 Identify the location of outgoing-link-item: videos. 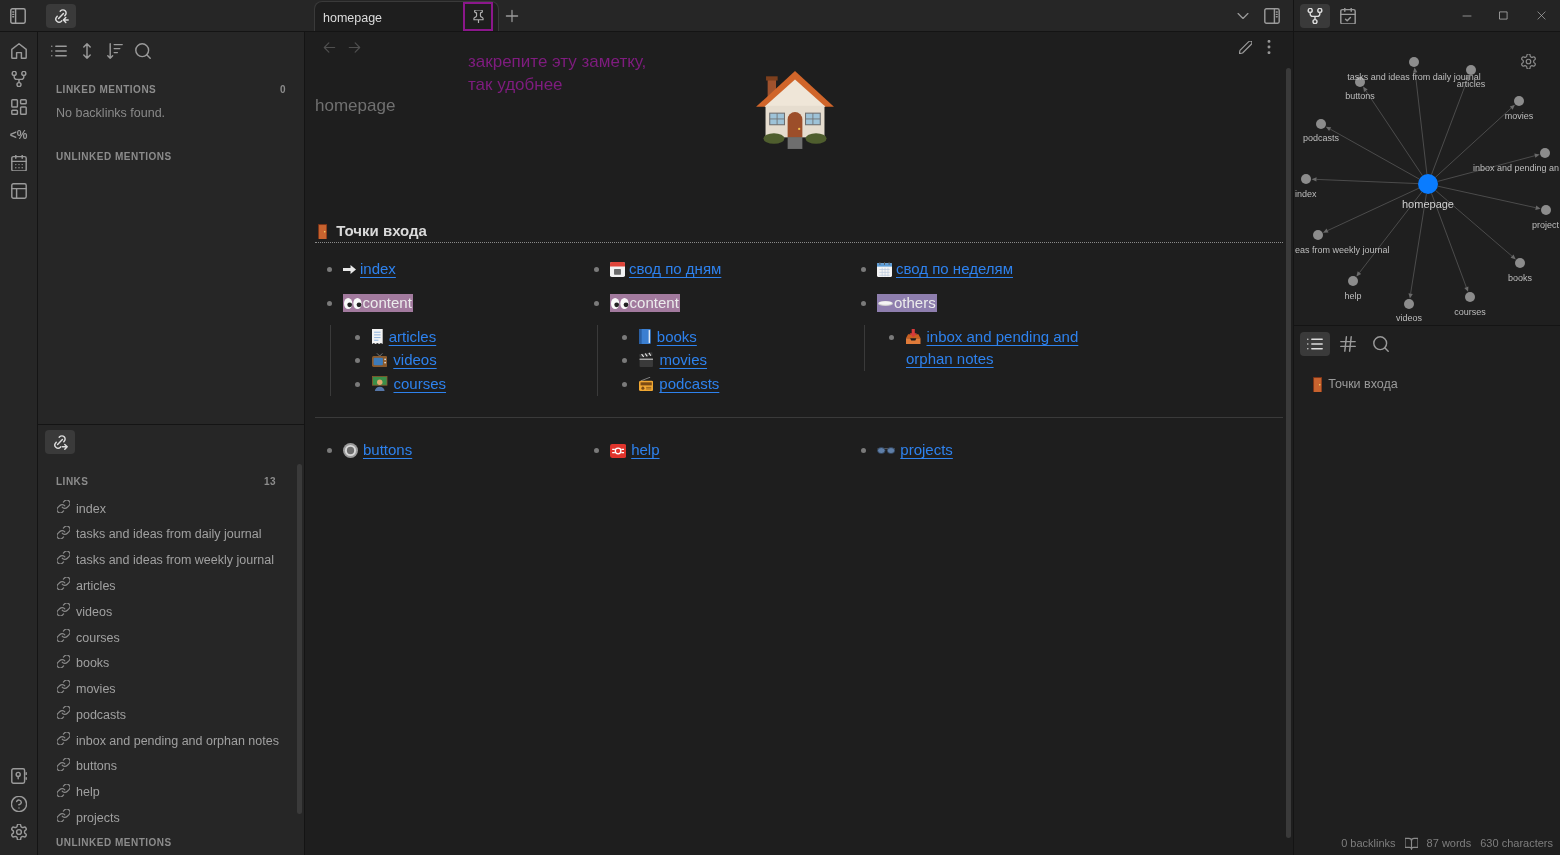
(77, 612).